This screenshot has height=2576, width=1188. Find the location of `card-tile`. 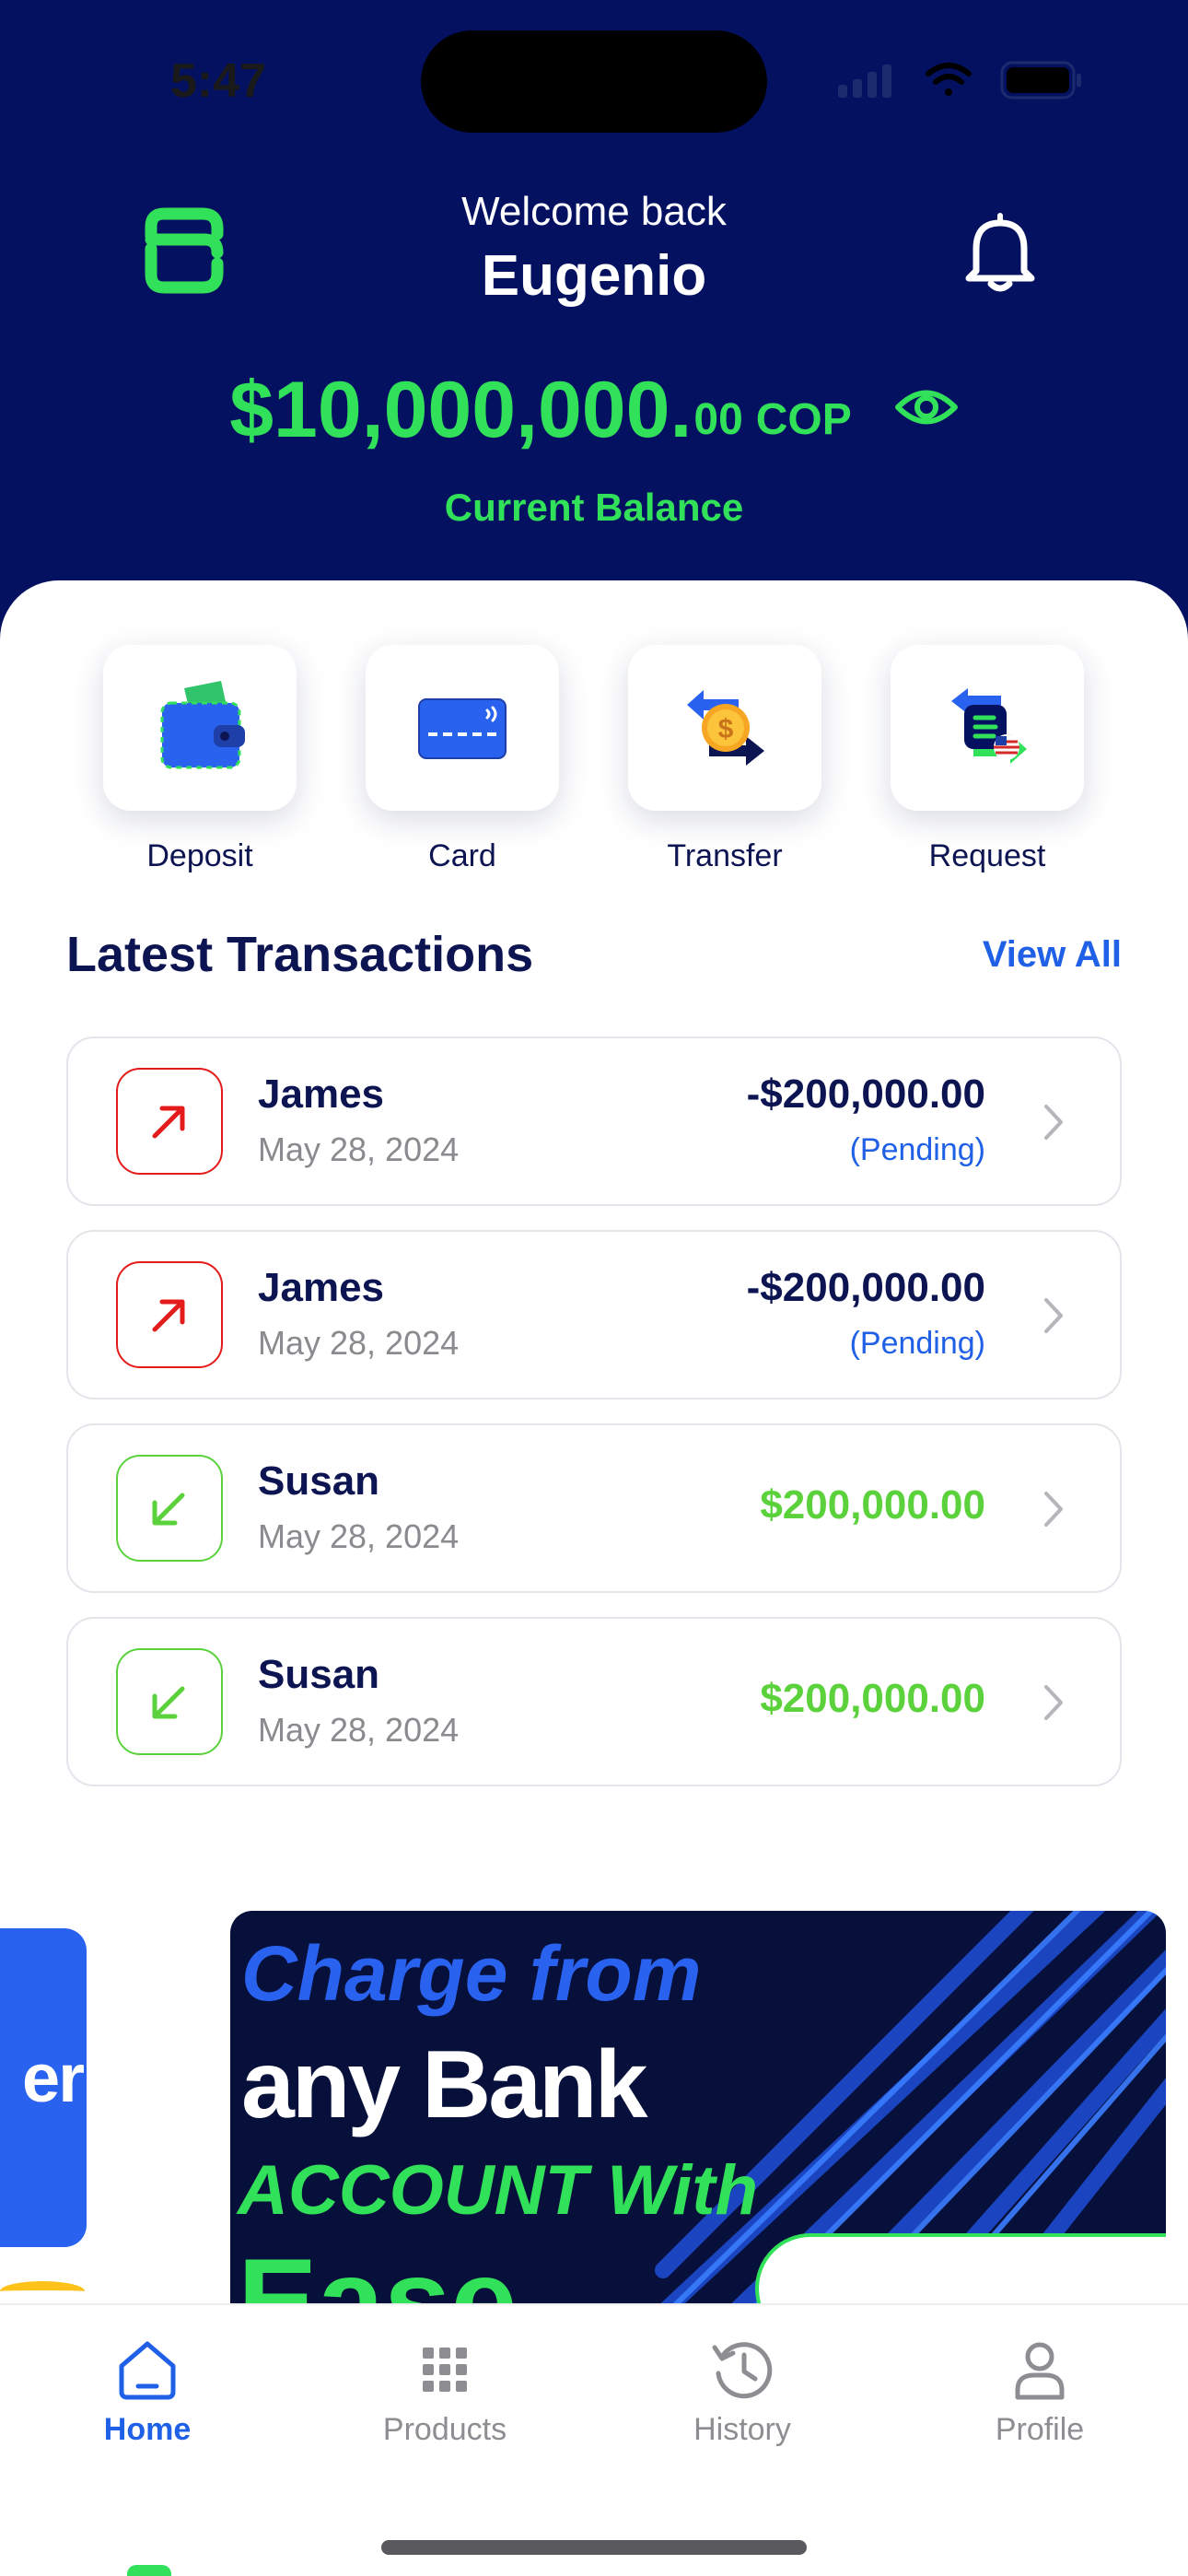

card-tile is located at coordinates (462, 728).